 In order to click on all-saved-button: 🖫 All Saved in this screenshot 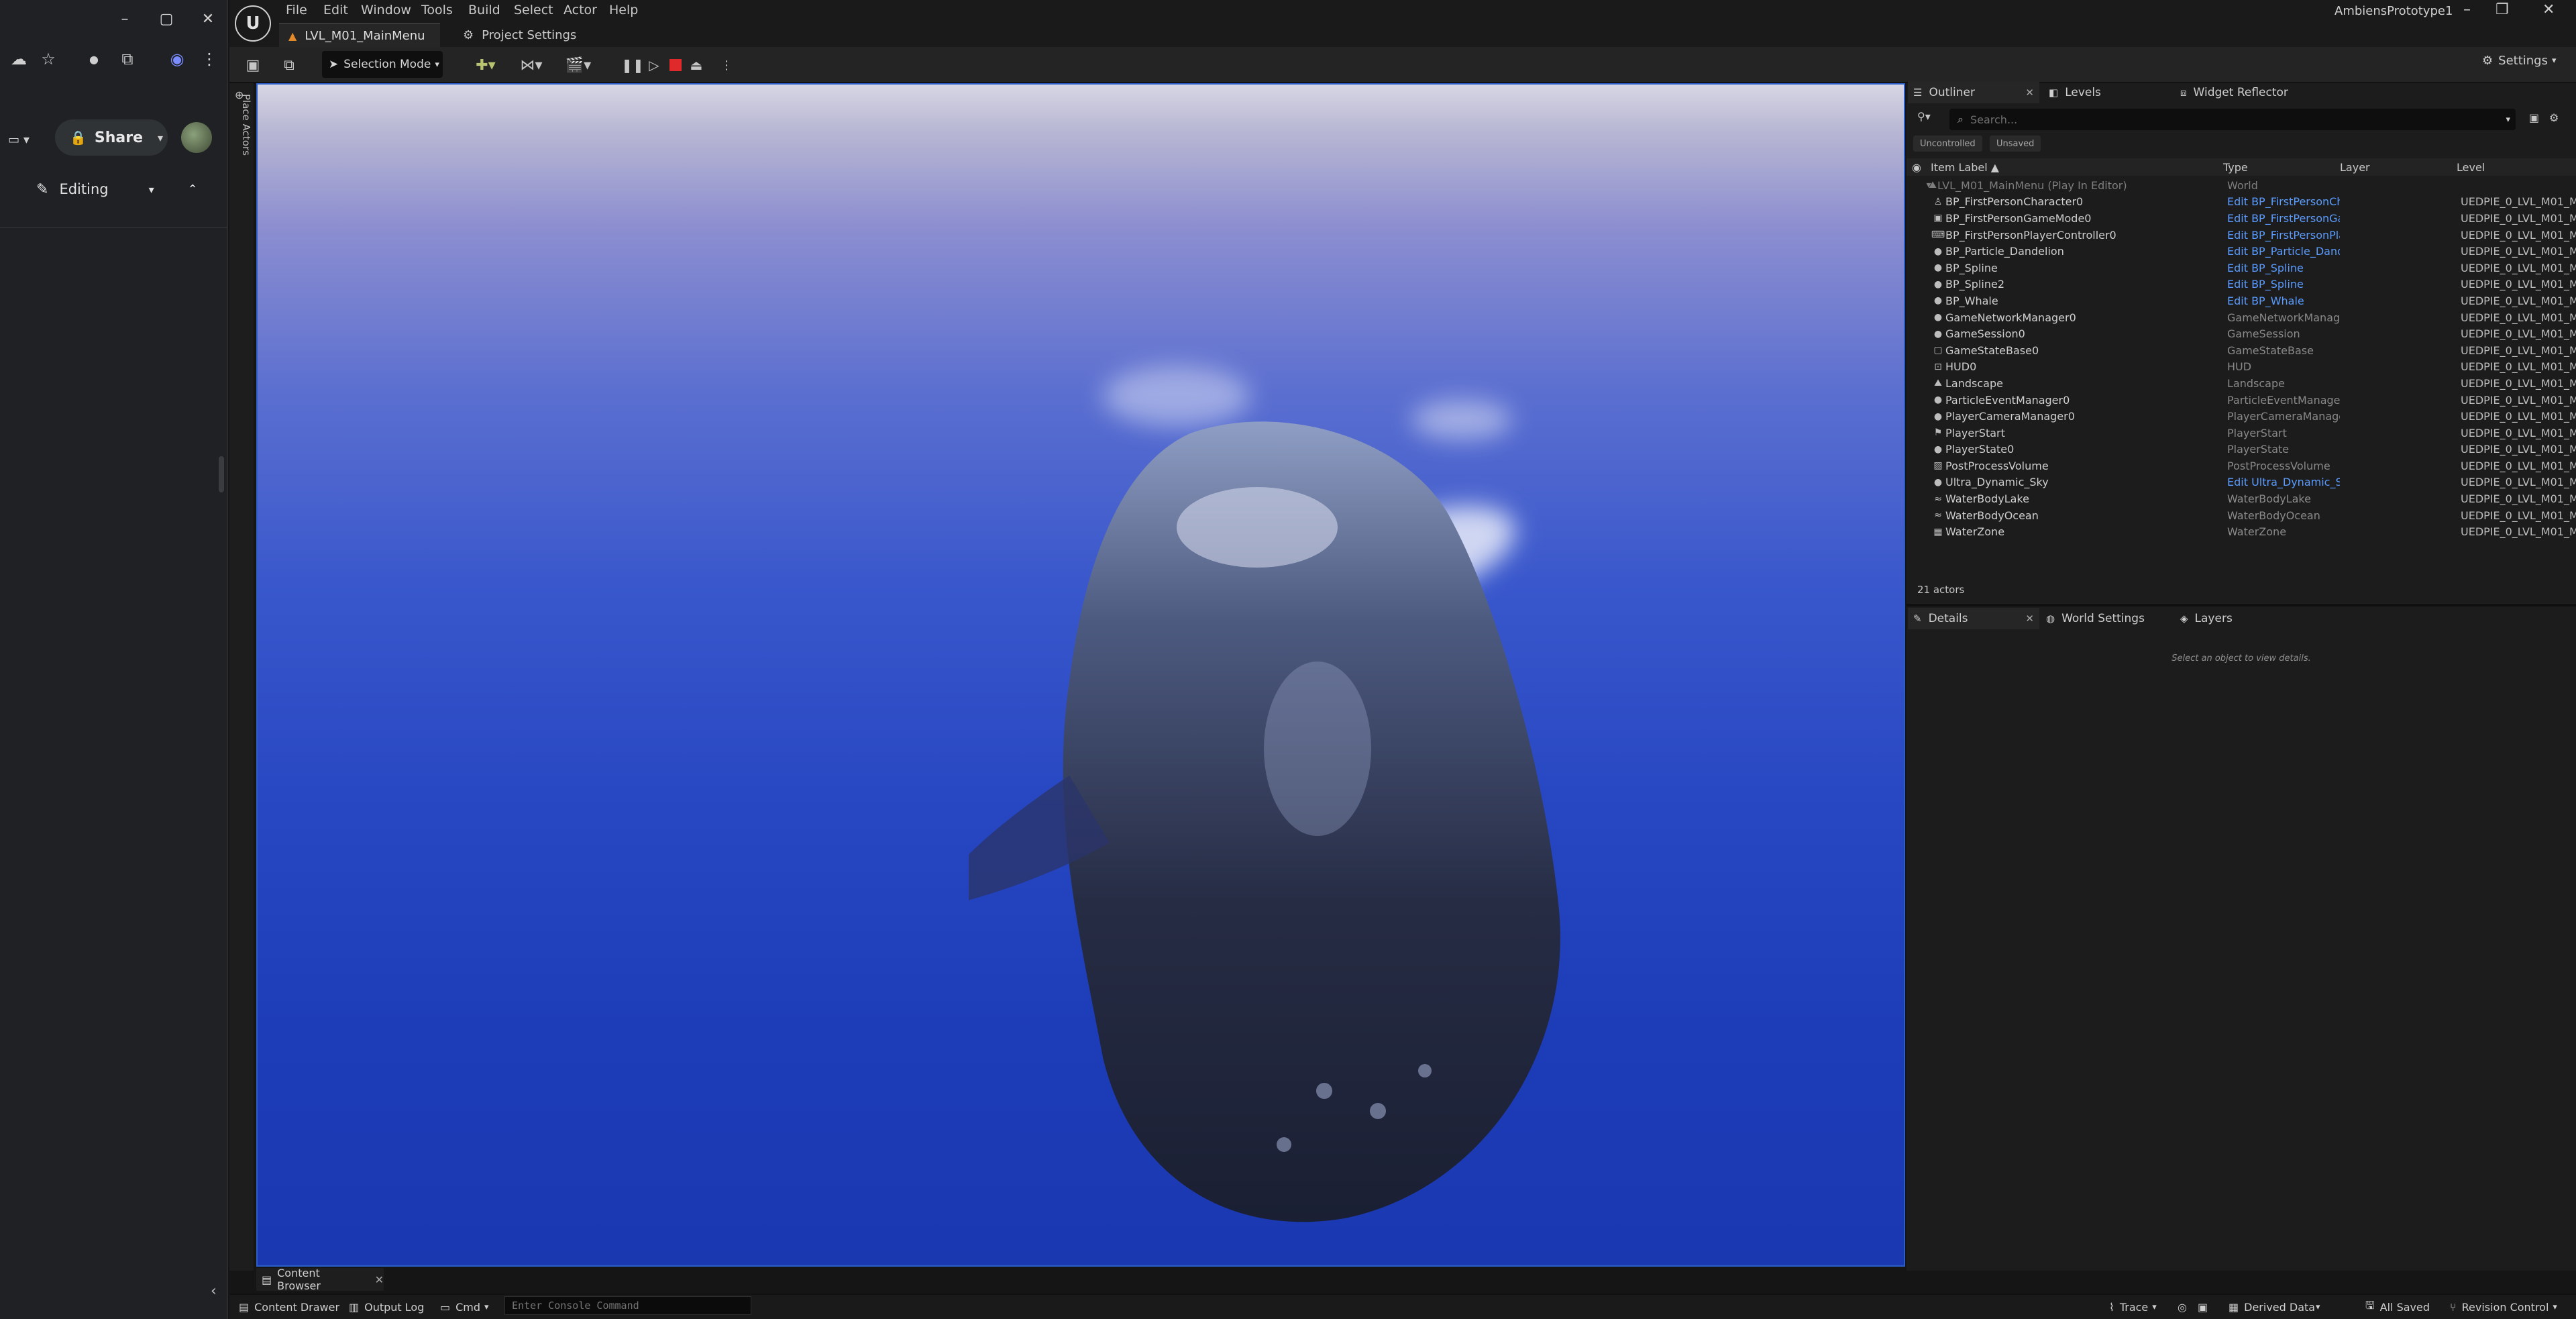, I will do `click(2397, 1307)`.